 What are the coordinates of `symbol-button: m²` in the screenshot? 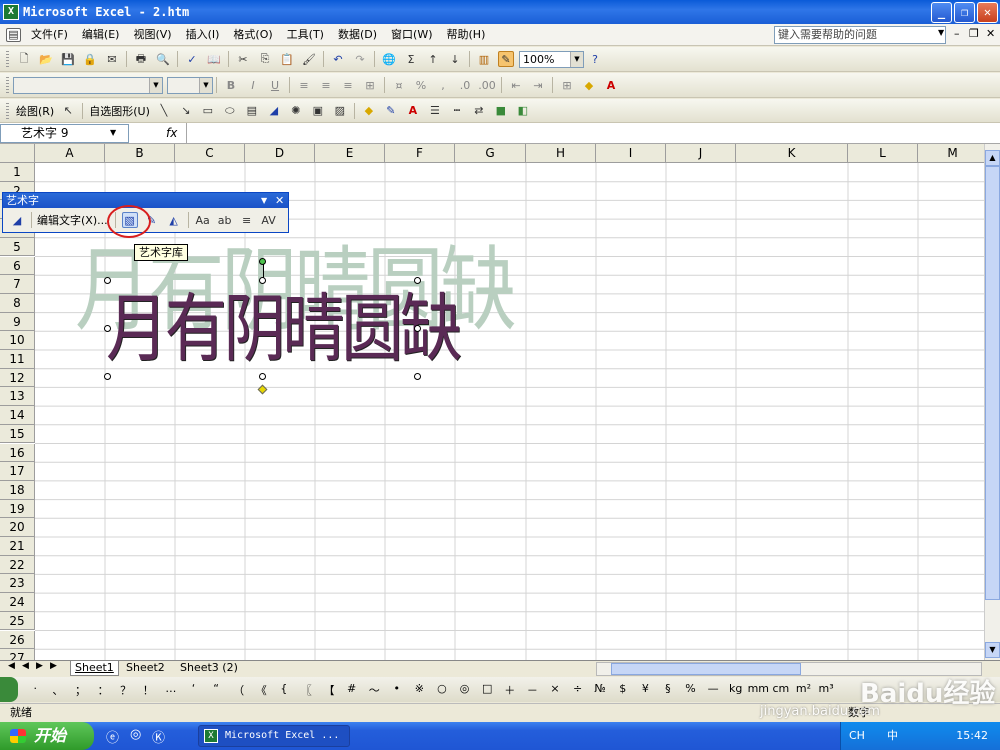 It's located at (803, 690).